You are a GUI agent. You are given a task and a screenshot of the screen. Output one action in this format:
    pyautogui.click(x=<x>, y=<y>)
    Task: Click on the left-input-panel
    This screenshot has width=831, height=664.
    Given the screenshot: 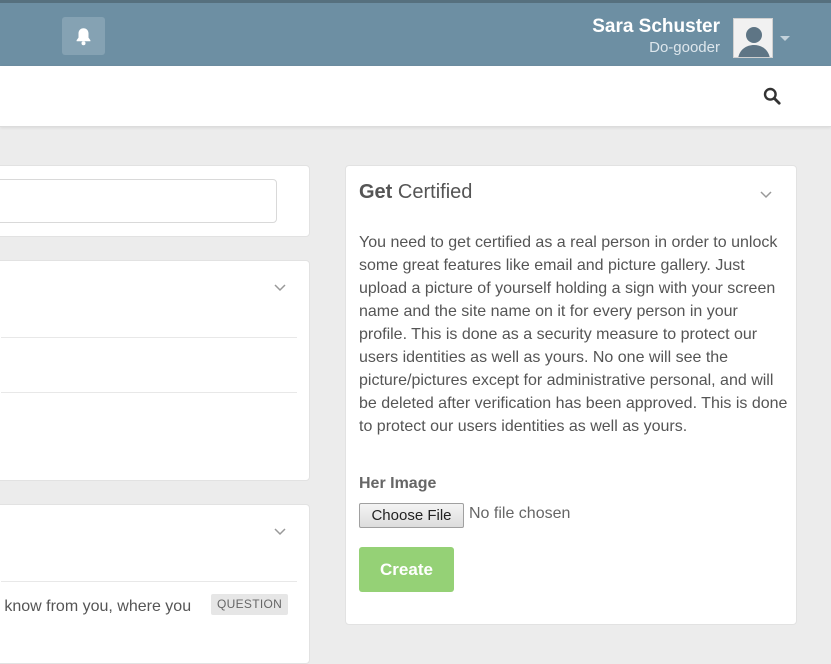 What is the action you would take?
    pyautogui.click(x=155, y=201)
    